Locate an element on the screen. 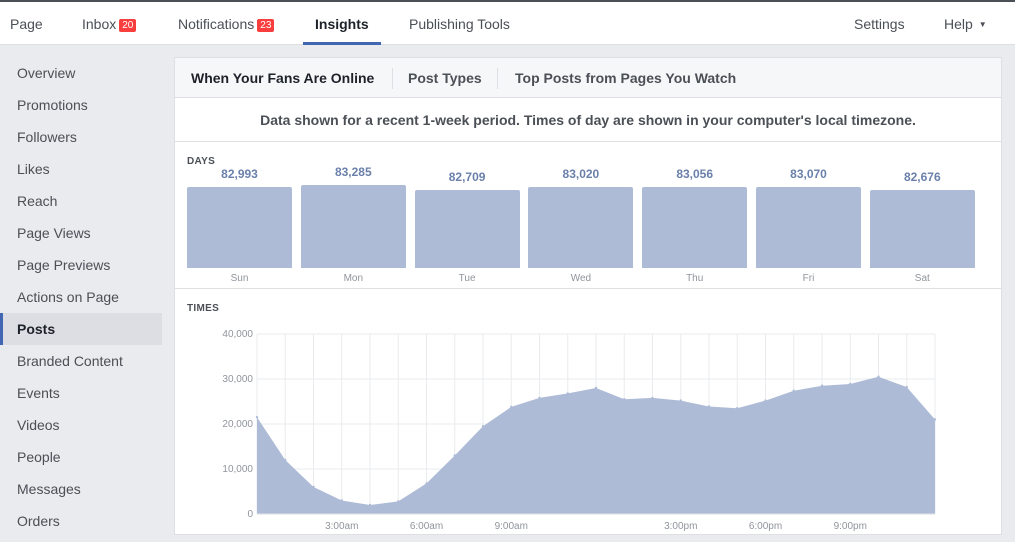 The image size is (1015, 542). tab-insights: Insights is located at coordinates (342, 23).